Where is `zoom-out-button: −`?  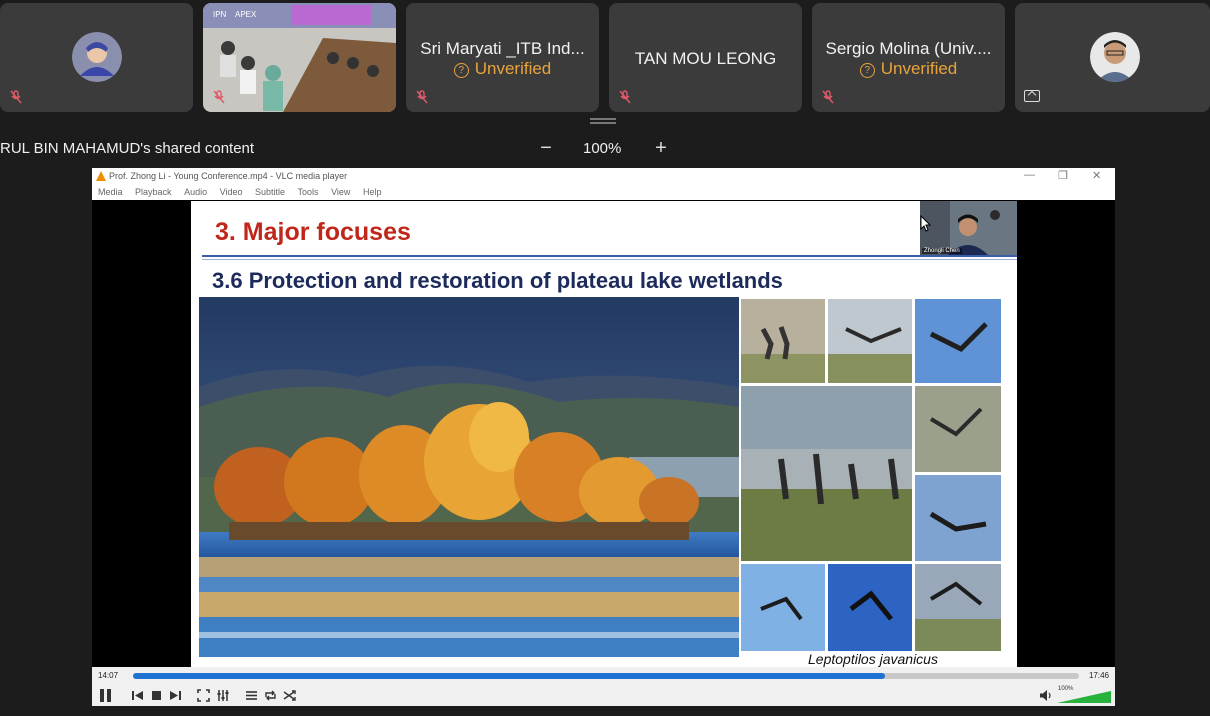 zoom-out-button: − is located at coordinates (546, 148).